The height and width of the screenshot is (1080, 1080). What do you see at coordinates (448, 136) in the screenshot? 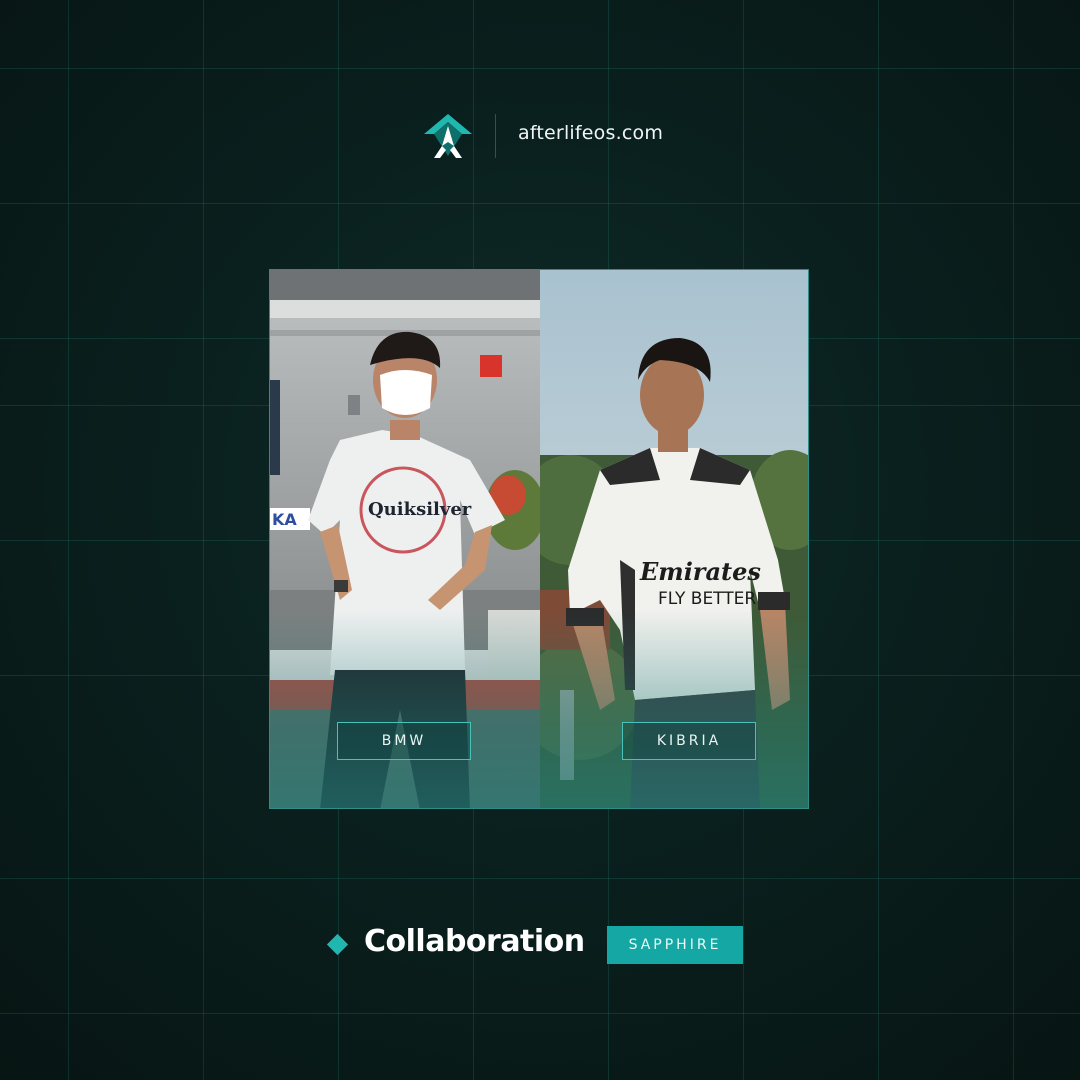
I see `afterlife-arrow-logo-icon` at bounding box center [448, 136].